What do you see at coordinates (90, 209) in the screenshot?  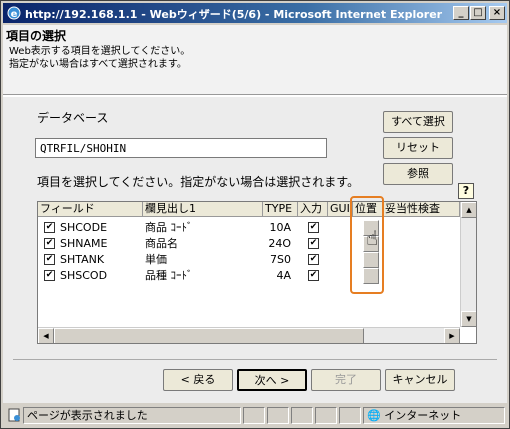 I see `column-header-field: フィールド` at bounding box center [90, 209].